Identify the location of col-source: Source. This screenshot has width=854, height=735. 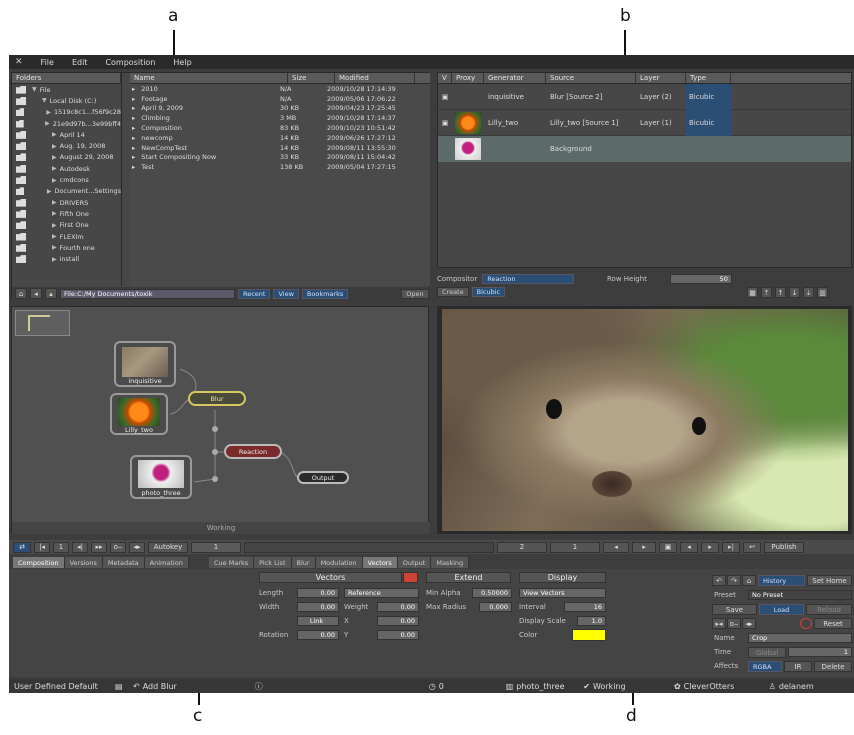
(591, 78).